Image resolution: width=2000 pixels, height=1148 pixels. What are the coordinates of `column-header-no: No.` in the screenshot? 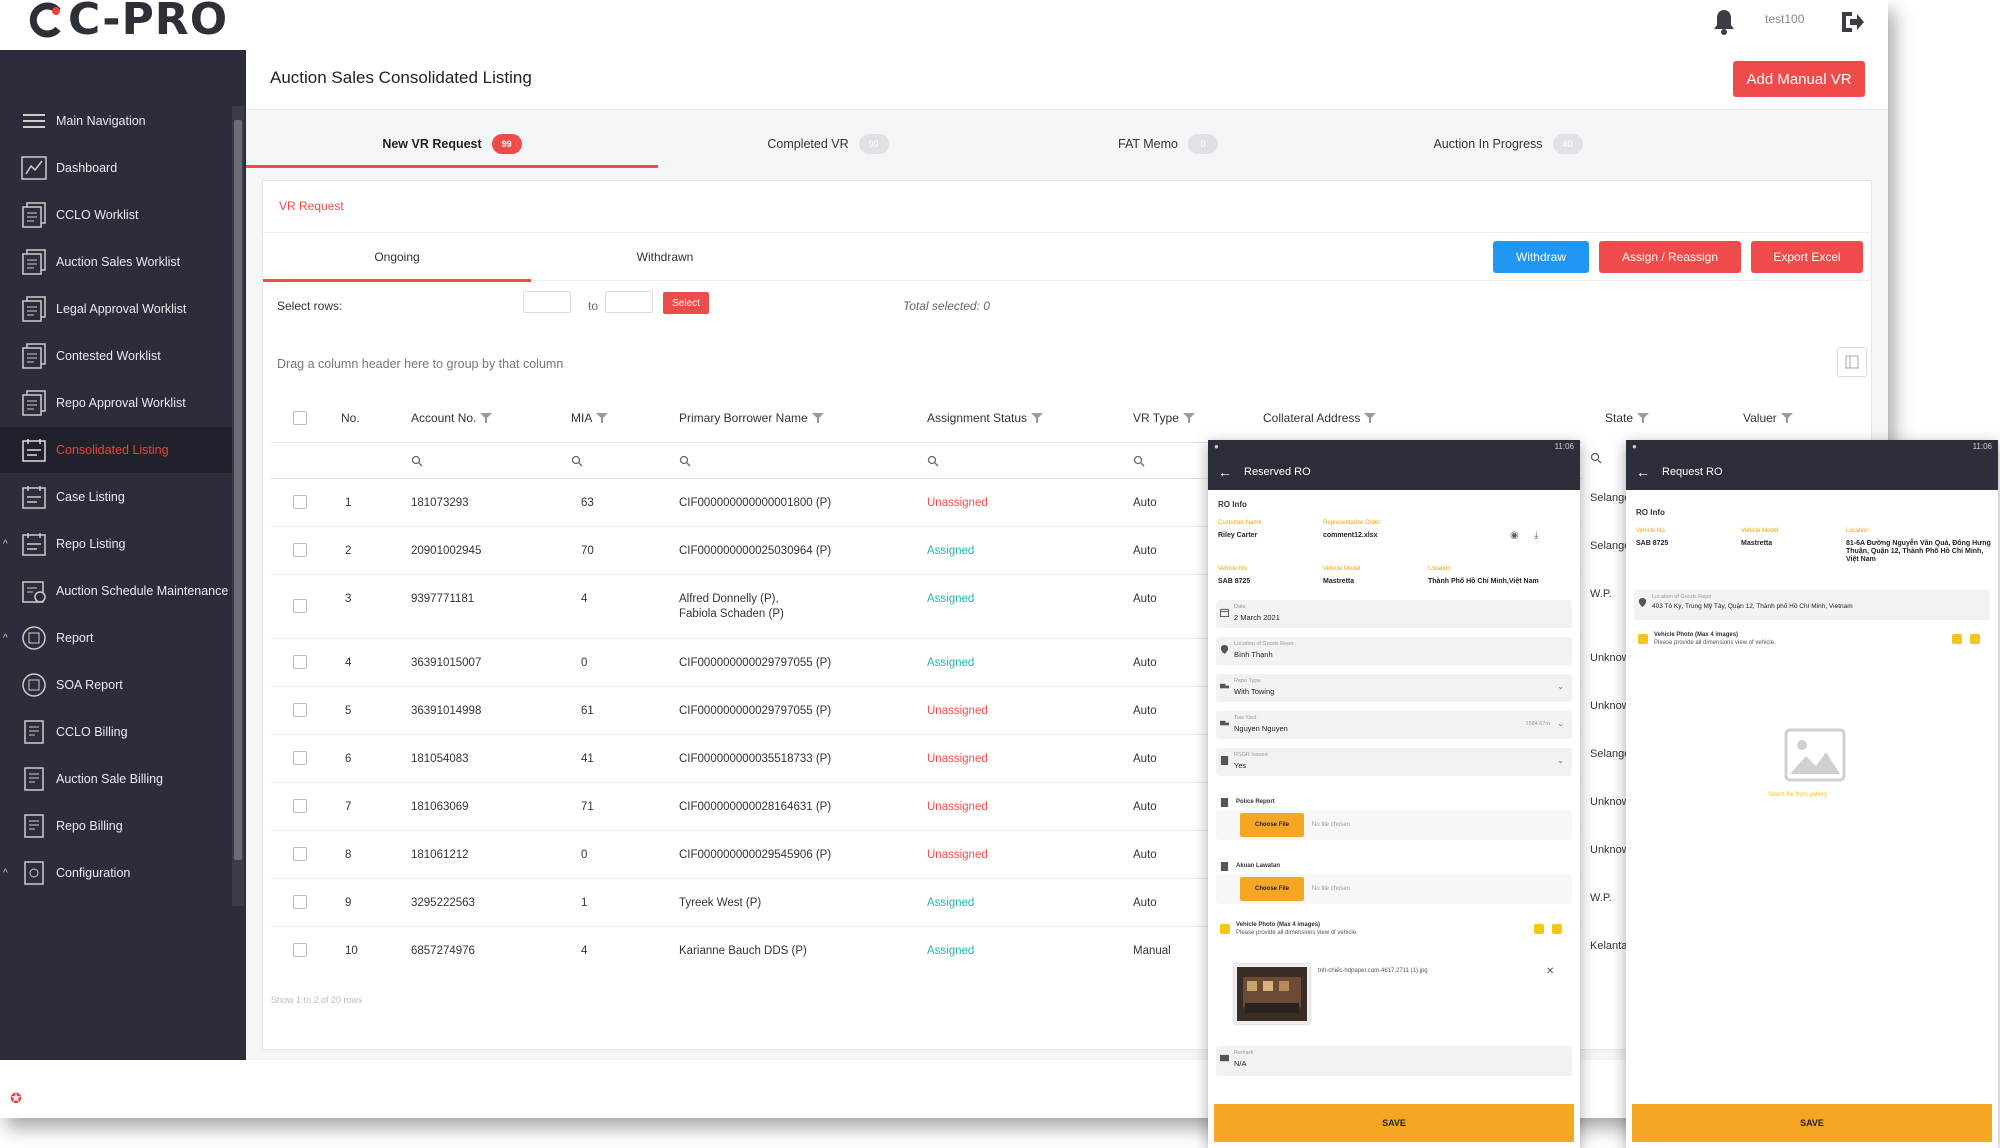 It's located at (350, 418).